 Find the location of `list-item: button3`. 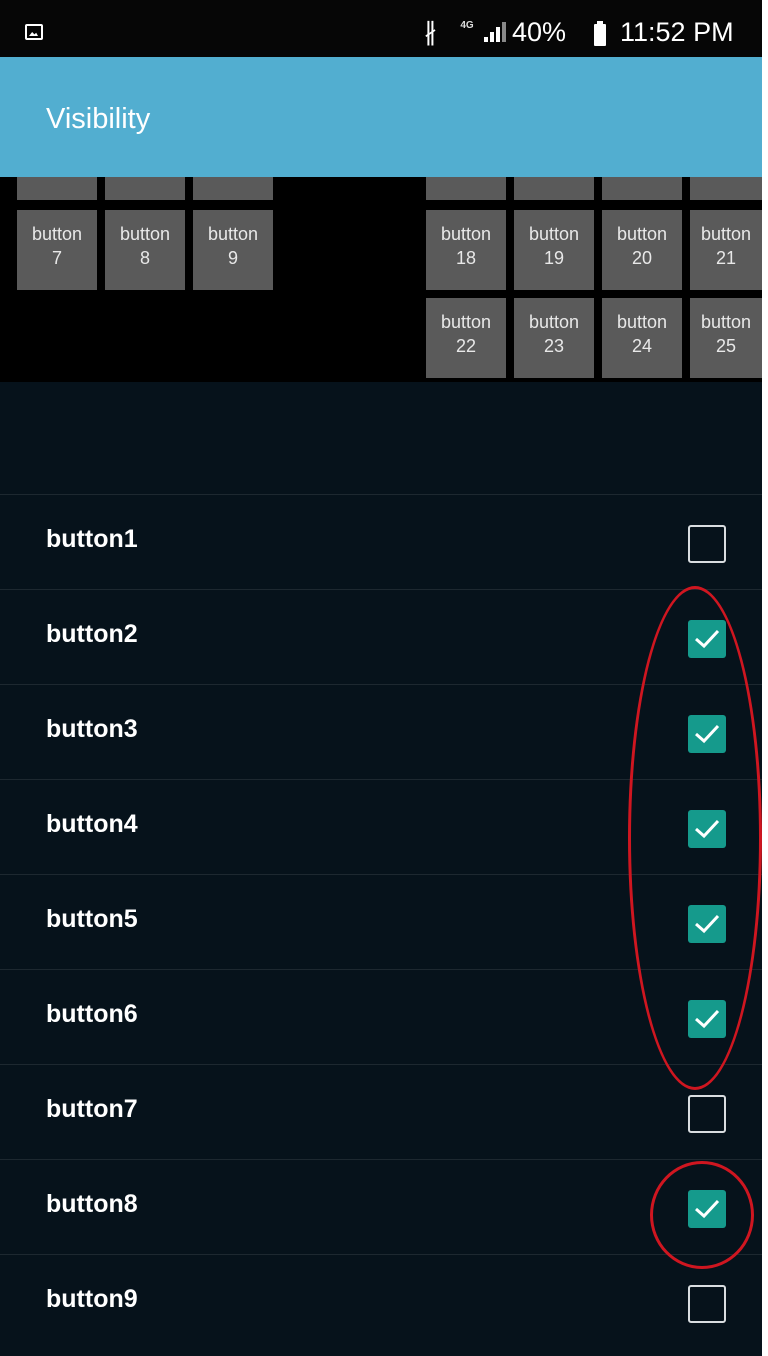

list-item: button3 is located at coordinates (381, 731).